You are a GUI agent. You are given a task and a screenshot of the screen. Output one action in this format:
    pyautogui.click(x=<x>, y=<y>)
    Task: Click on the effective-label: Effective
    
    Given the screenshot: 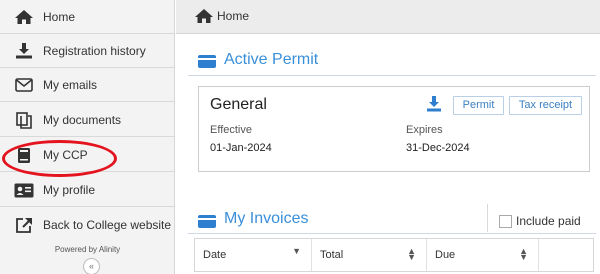 What is the action you would take?
    pyautogui.click(x=231, y=130)
    